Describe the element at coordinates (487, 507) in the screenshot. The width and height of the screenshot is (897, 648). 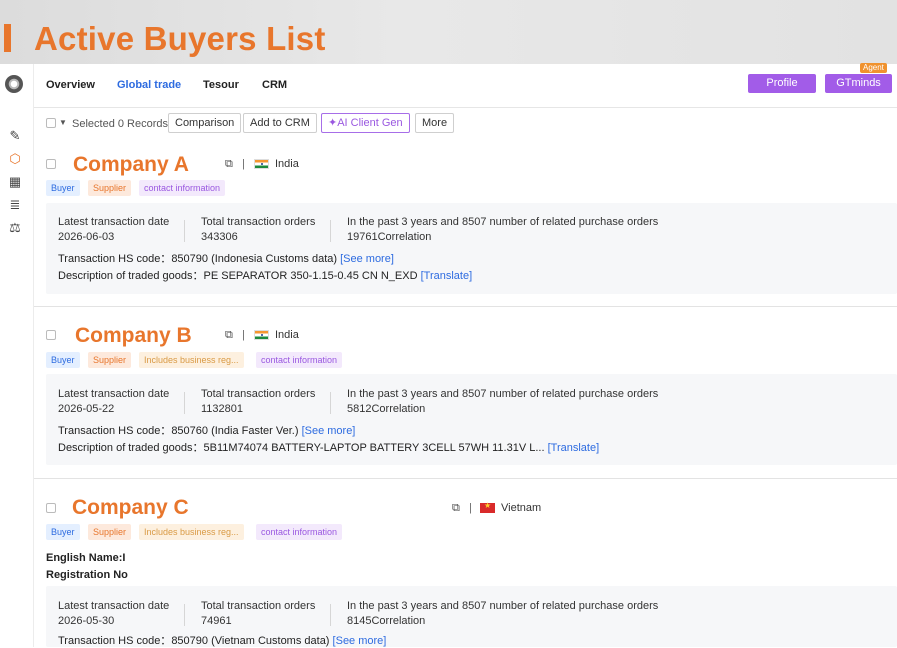
I see `vietnam-flag-icon` at that location.